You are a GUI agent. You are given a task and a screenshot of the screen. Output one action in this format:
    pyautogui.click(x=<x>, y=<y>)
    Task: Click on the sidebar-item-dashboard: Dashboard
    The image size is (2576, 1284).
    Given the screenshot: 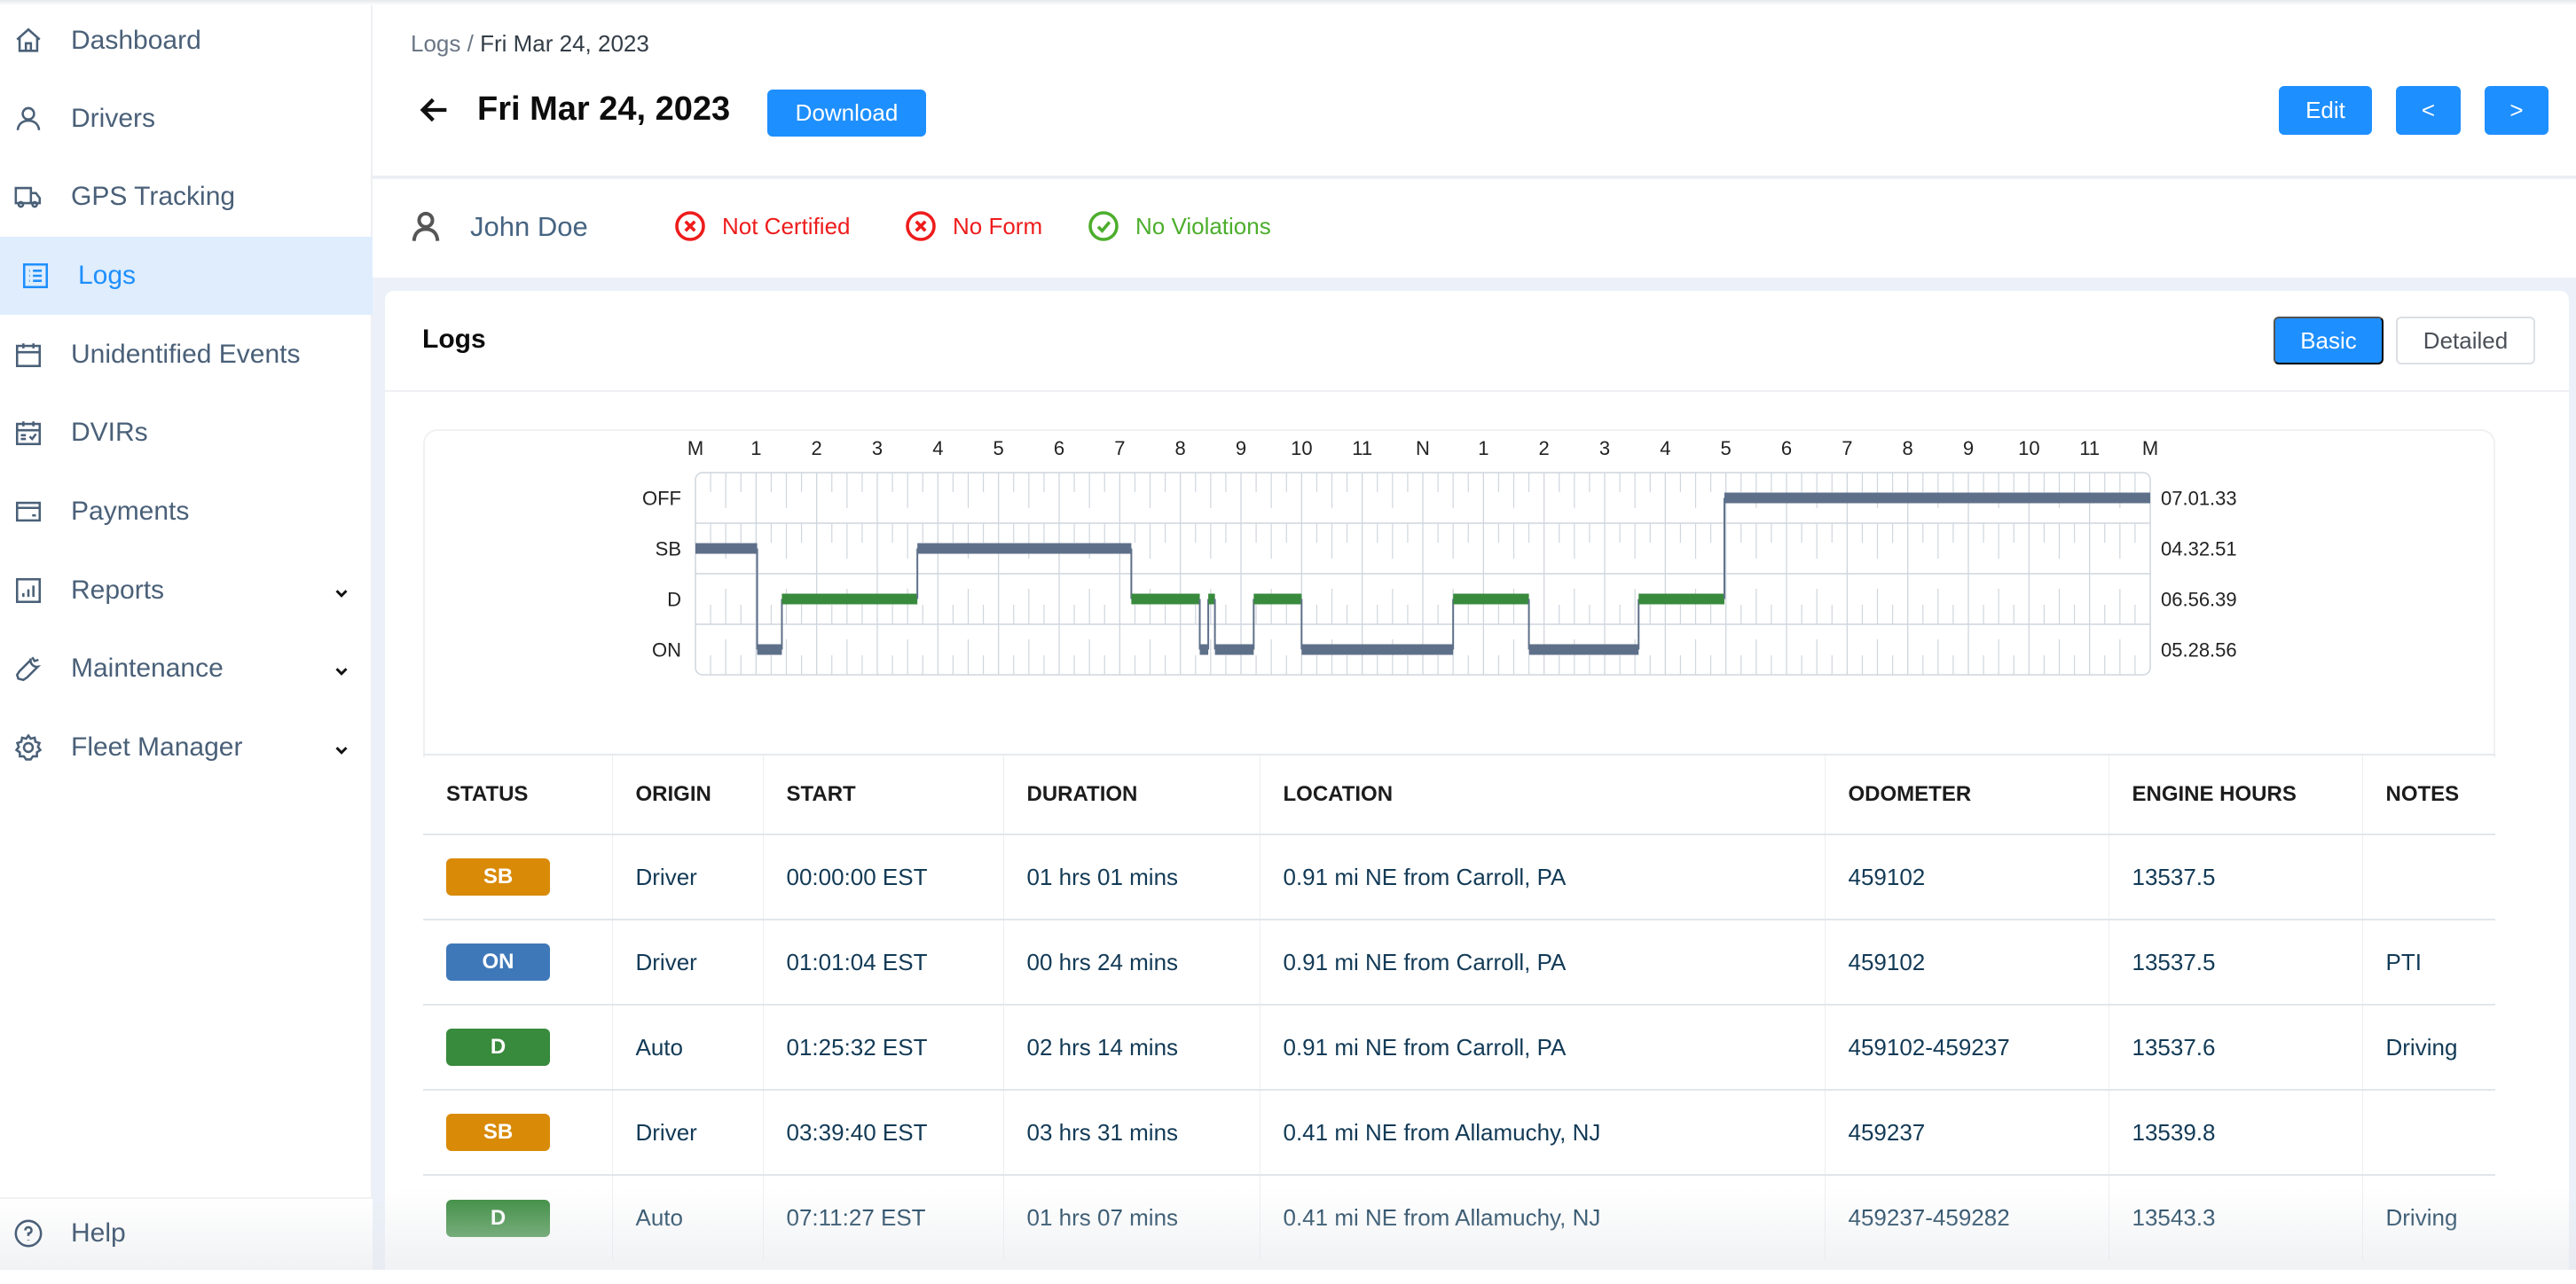 What is the action you would take?
    pyautogui.click(x=186, y=41)
    